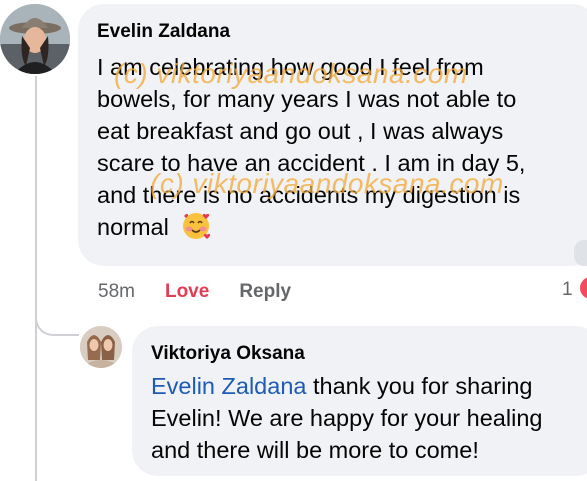  Describe the element at coordinates (163, 32) in the screenshot. I see `comment-author-name: Evelin Zaldana` at that location.